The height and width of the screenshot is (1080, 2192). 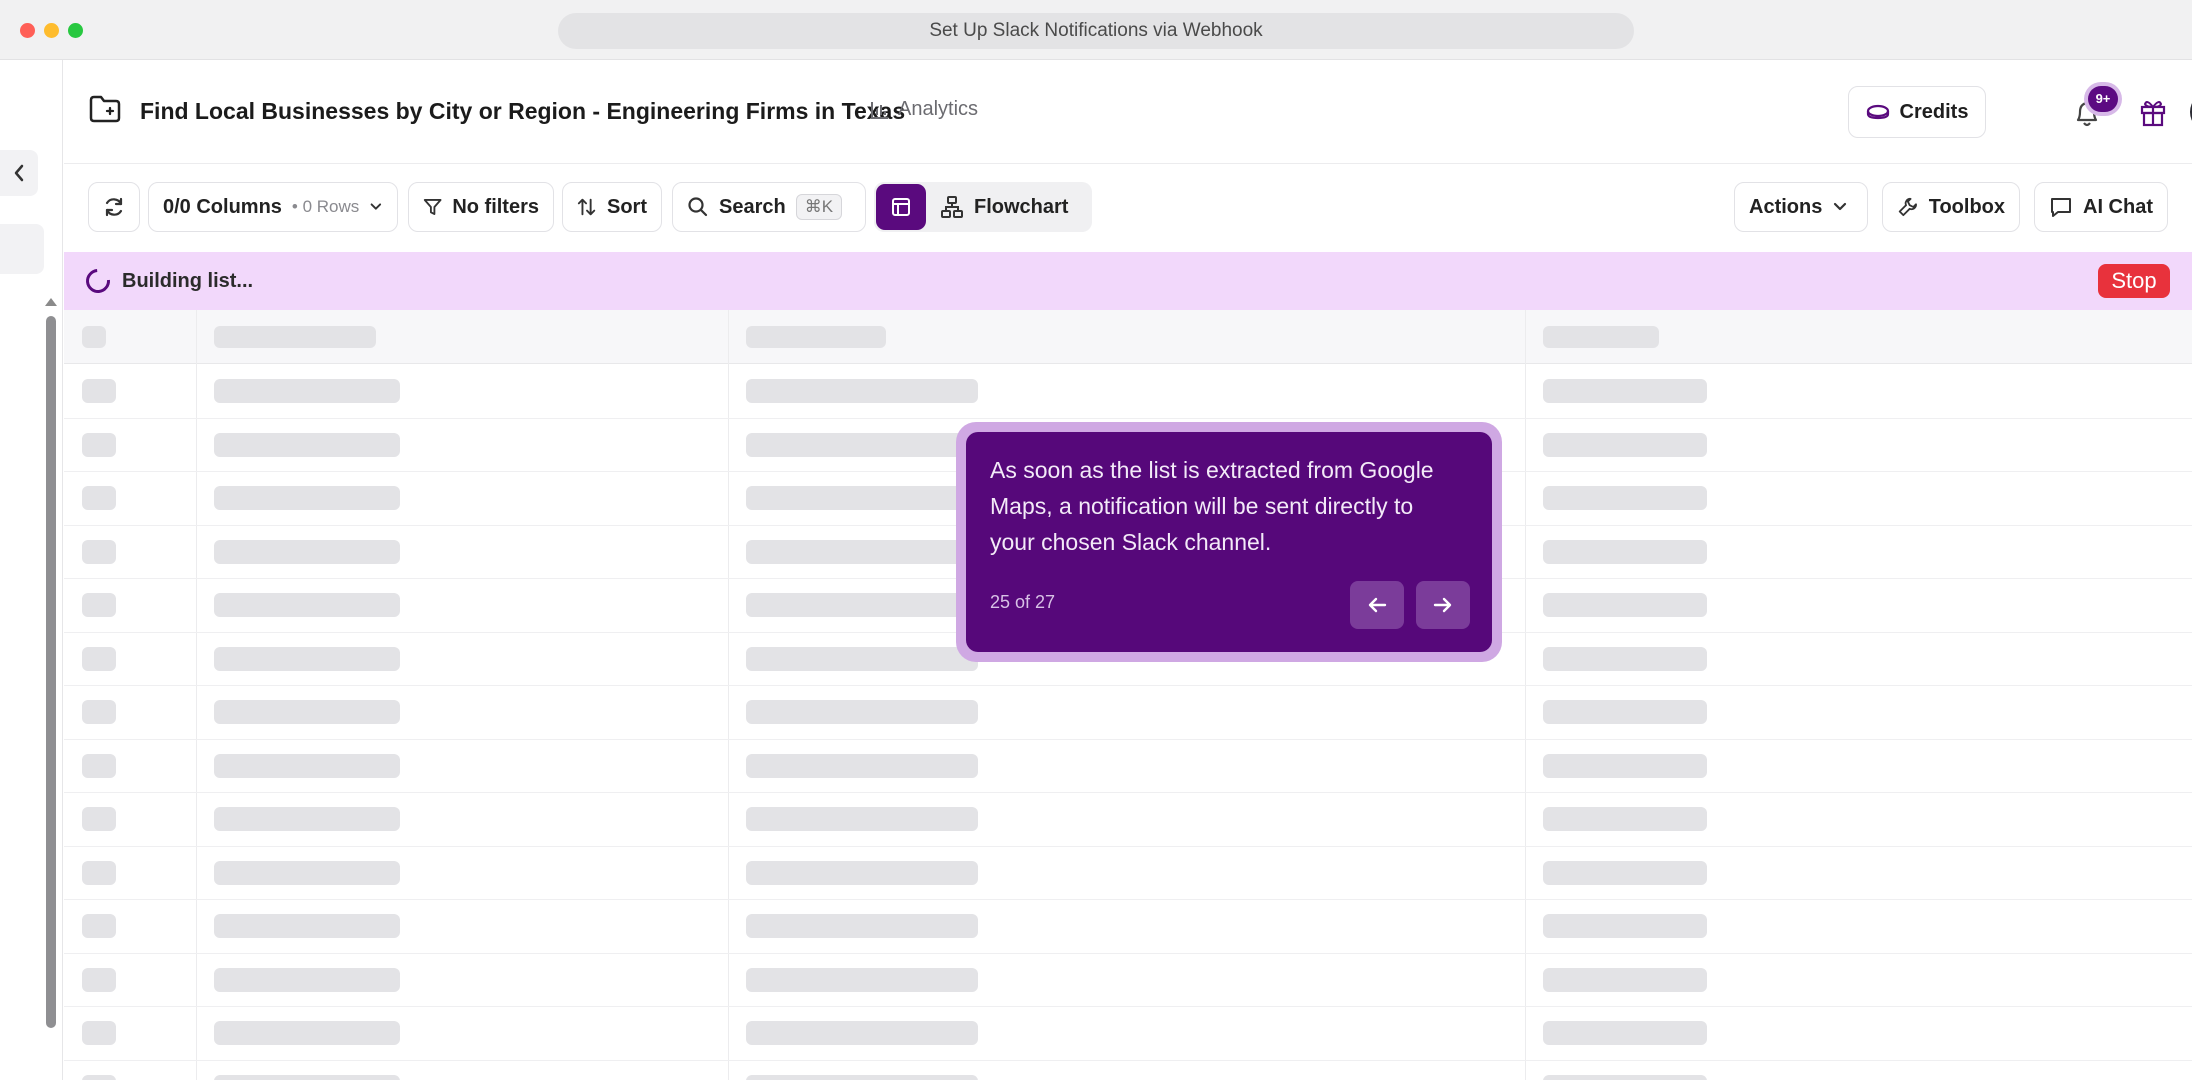 What do you see at coordinates (819, 207) in the screenshot?
I see `search-shortcut: ⌘K` at bounding box center [819, 207].